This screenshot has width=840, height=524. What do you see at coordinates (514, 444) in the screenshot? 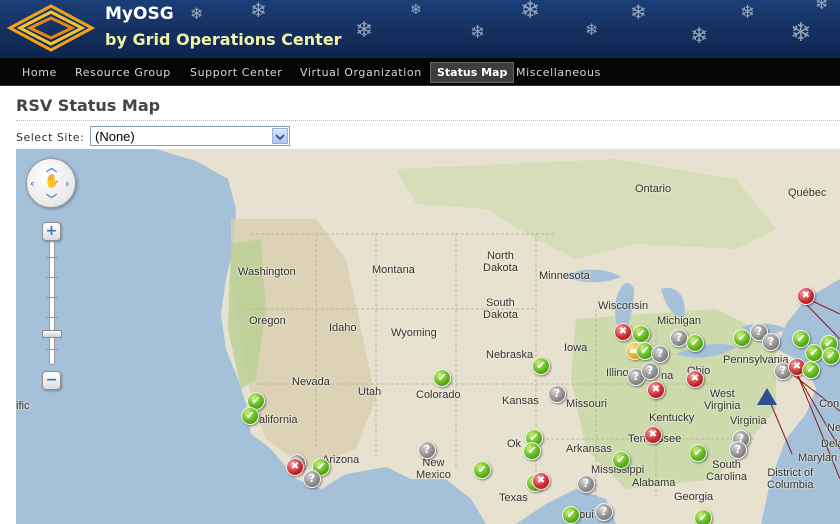
I see `map-label-oklahoma: Ok` at bounding box center [514, 444].